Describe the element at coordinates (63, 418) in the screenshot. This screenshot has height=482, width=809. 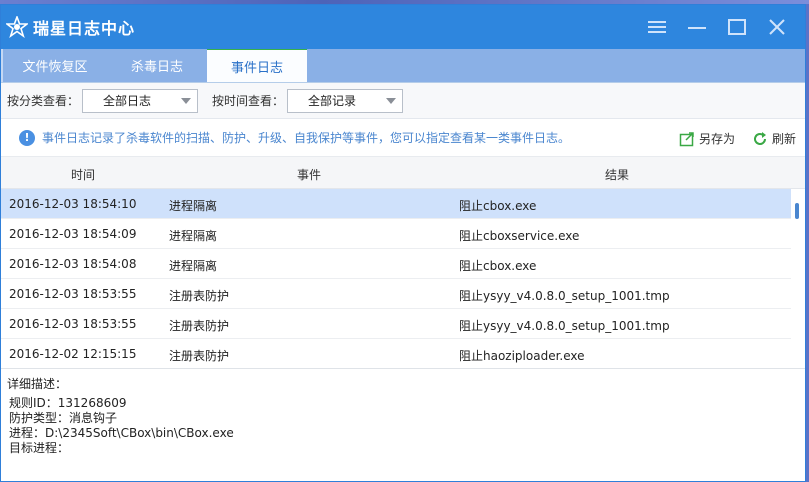
I see `detail-protection-type: 防护类型：消息钩子` at that location.